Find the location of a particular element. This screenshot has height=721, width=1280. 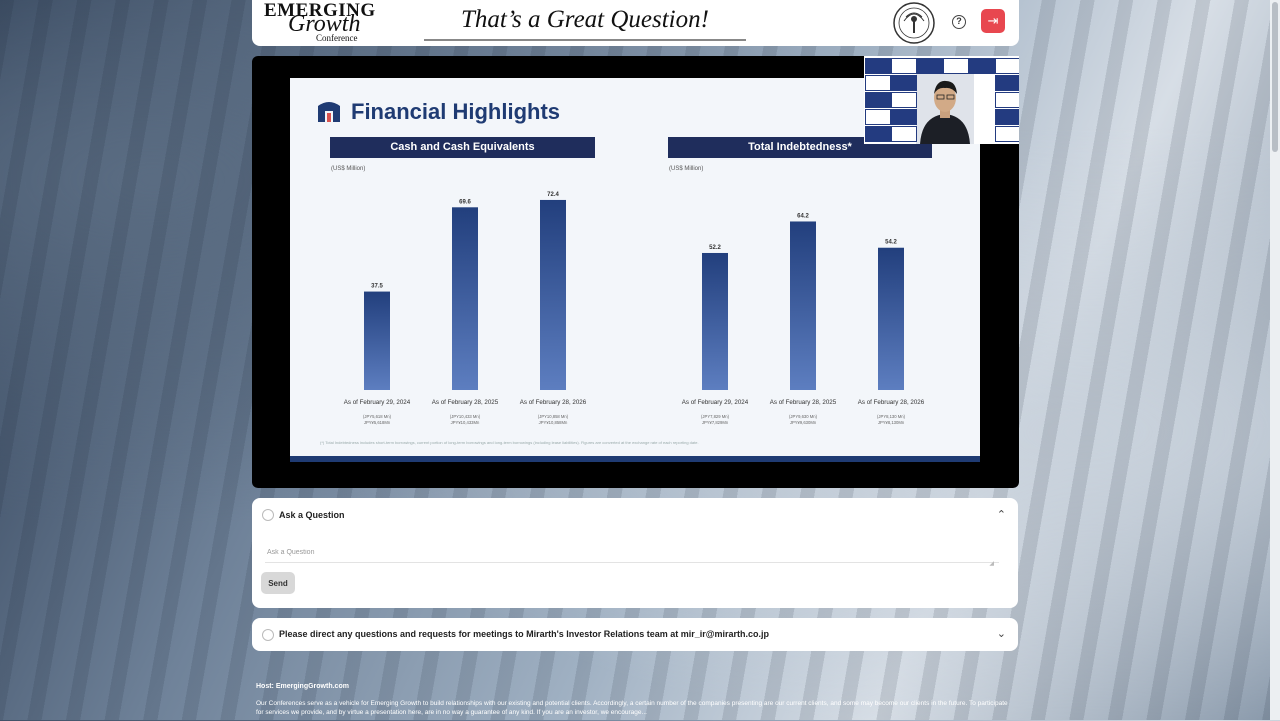

speaker-avatar is located at coordinates (945, 107).